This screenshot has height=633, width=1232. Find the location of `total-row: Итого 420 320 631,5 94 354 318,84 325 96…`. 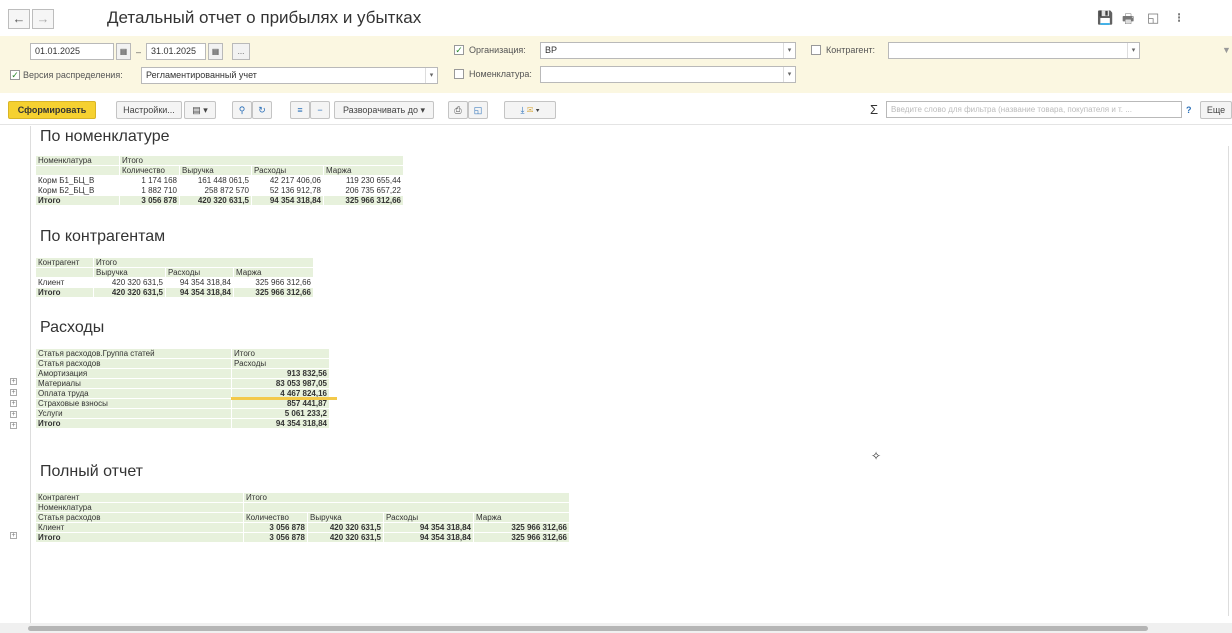

total-row: Итого 420 320 631,5 94 354 318,84 325 96… is located at coordinates (174, 292).